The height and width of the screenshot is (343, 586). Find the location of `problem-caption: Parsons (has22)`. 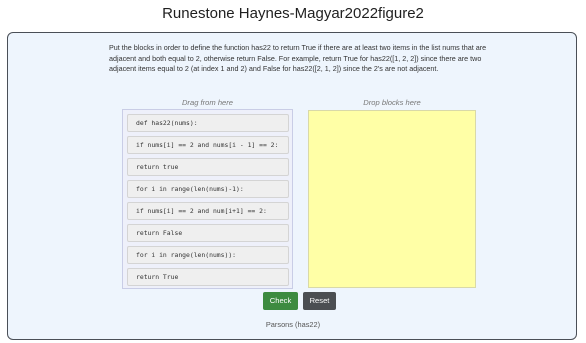

problem-caption: Parsons (has22) is located at coordinates (293, 324).